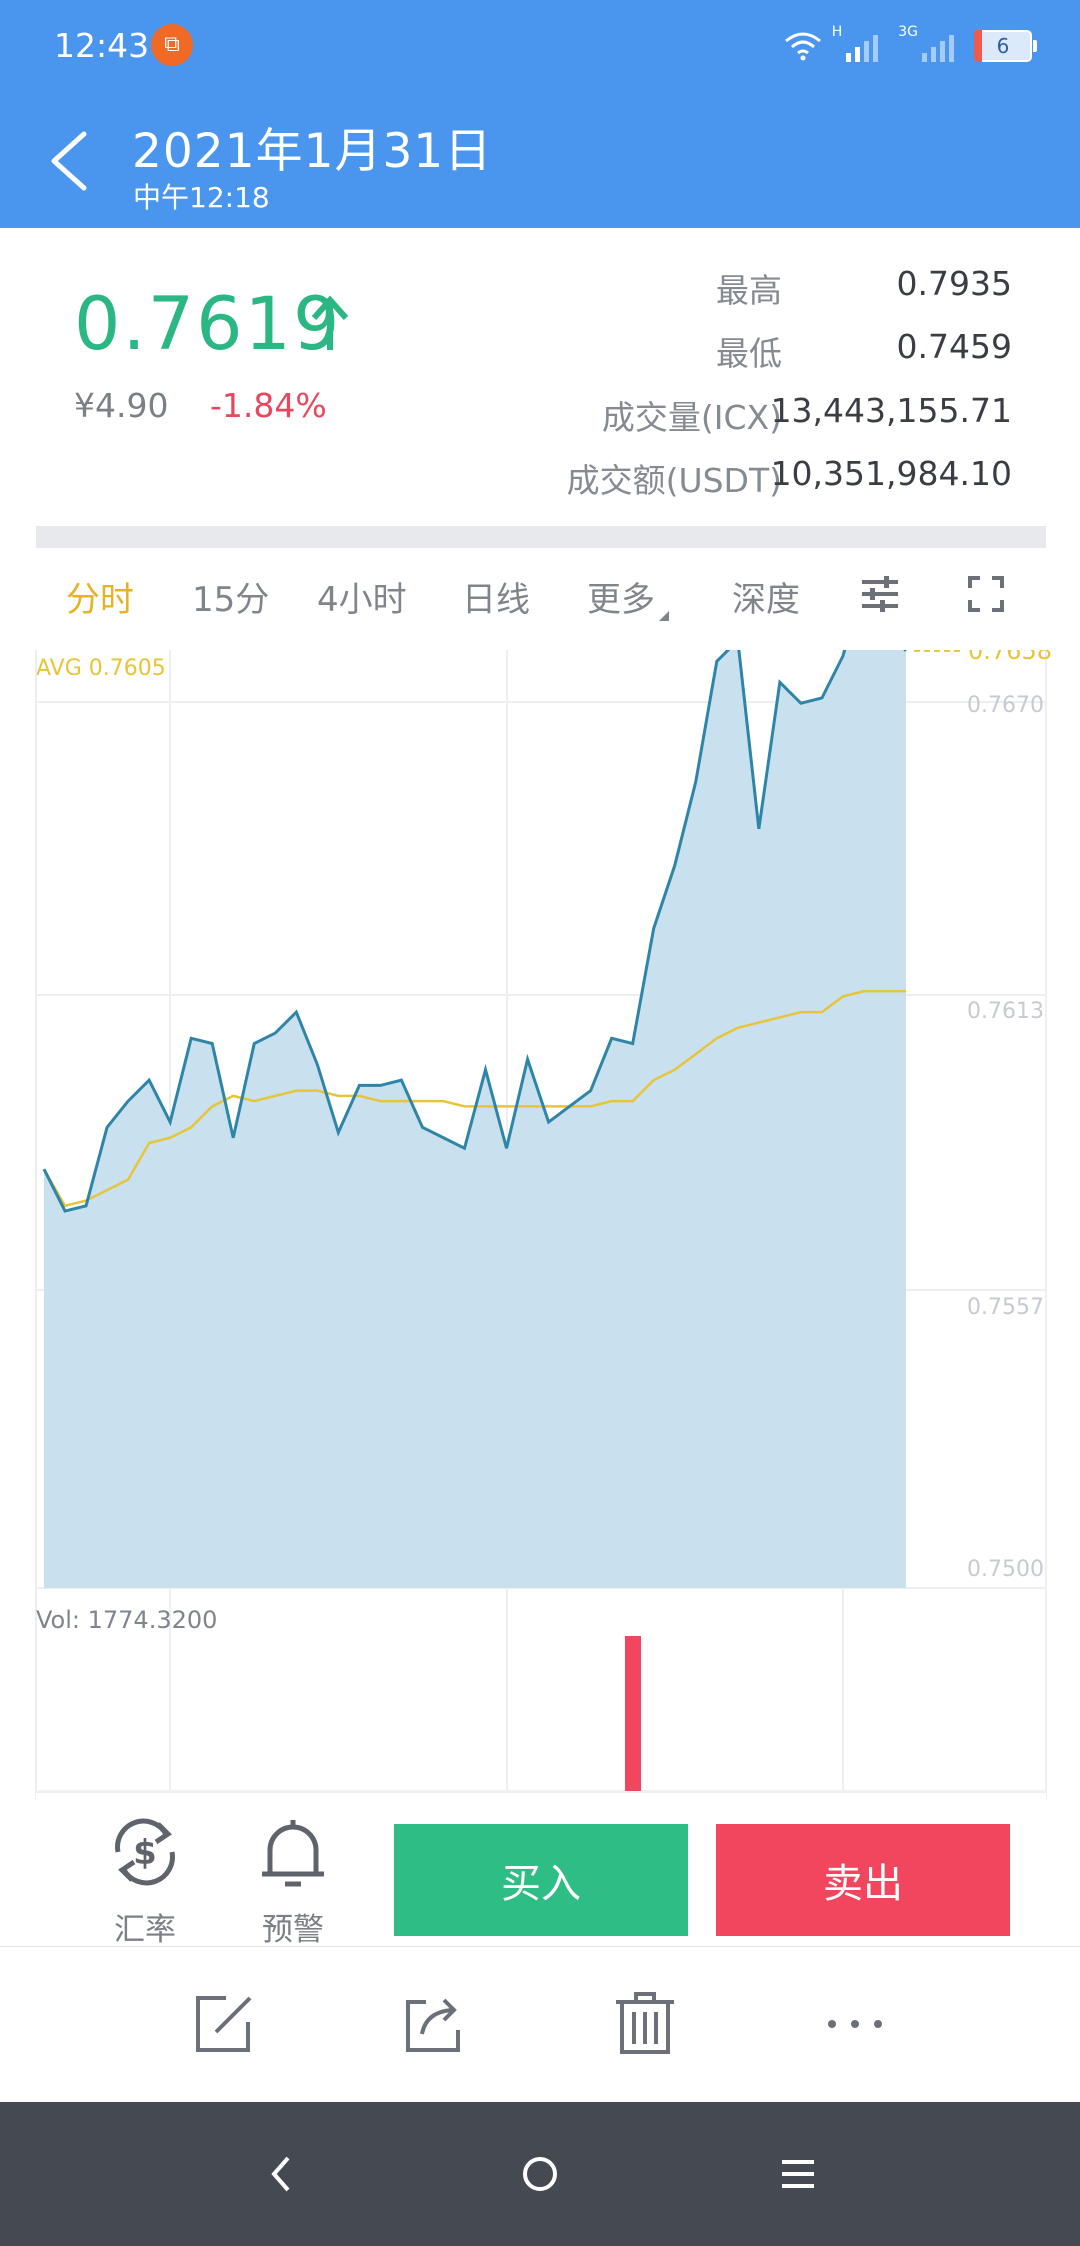 The image size is (1080, 2246). Describe the element at coordinates (891, 410) in the screenshot. I see `stat-volume-value: 13,443,155.71` at that location.